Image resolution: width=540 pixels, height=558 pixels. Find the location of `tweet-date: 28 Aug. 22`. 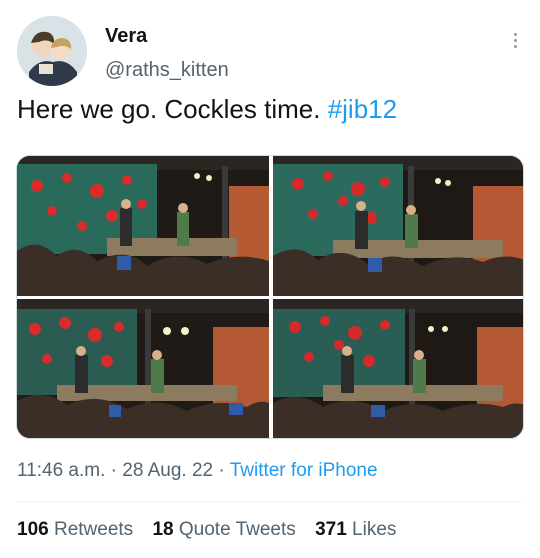

tweet-date: 28 Aug. 22 is located at coordinates (167, 470).